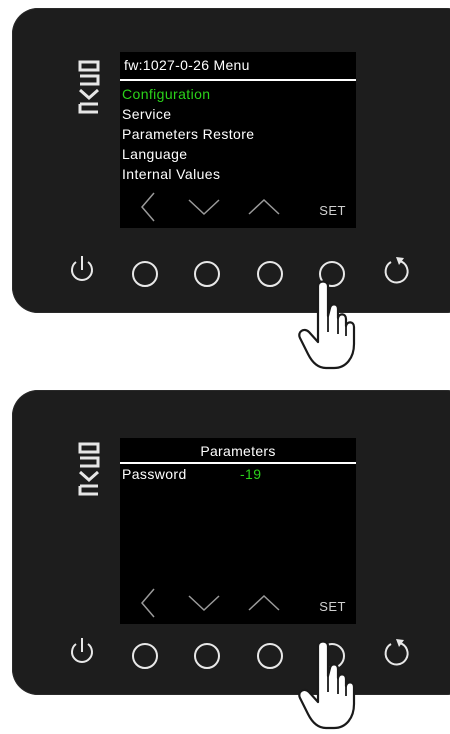 The width and height of the screenshot is (450, 734). I want to click on password-label: Password, so click(154, 474).